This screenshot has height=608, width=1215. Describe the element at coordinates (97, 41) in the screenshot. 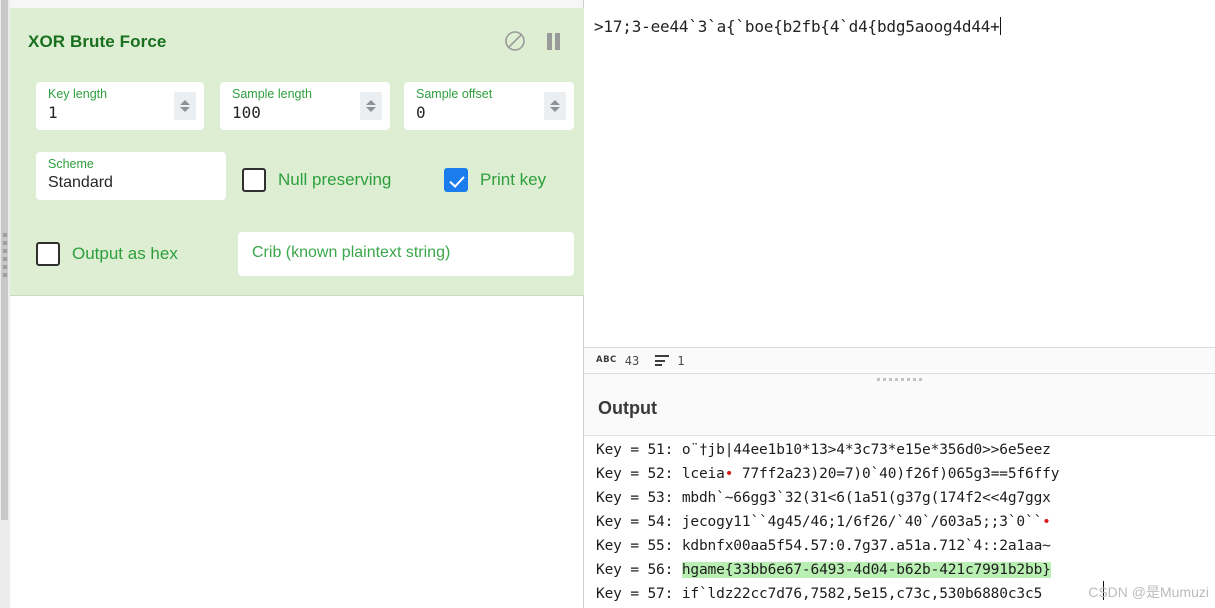

I see `operation-title: XOR Brute Force` at that location.